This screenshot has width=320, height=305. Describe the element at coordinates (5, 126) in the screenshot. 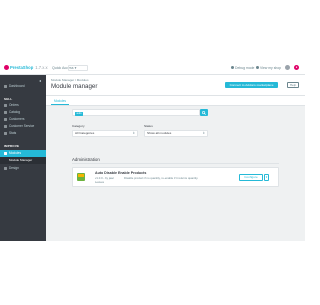

I see `chat-icon` at that location.